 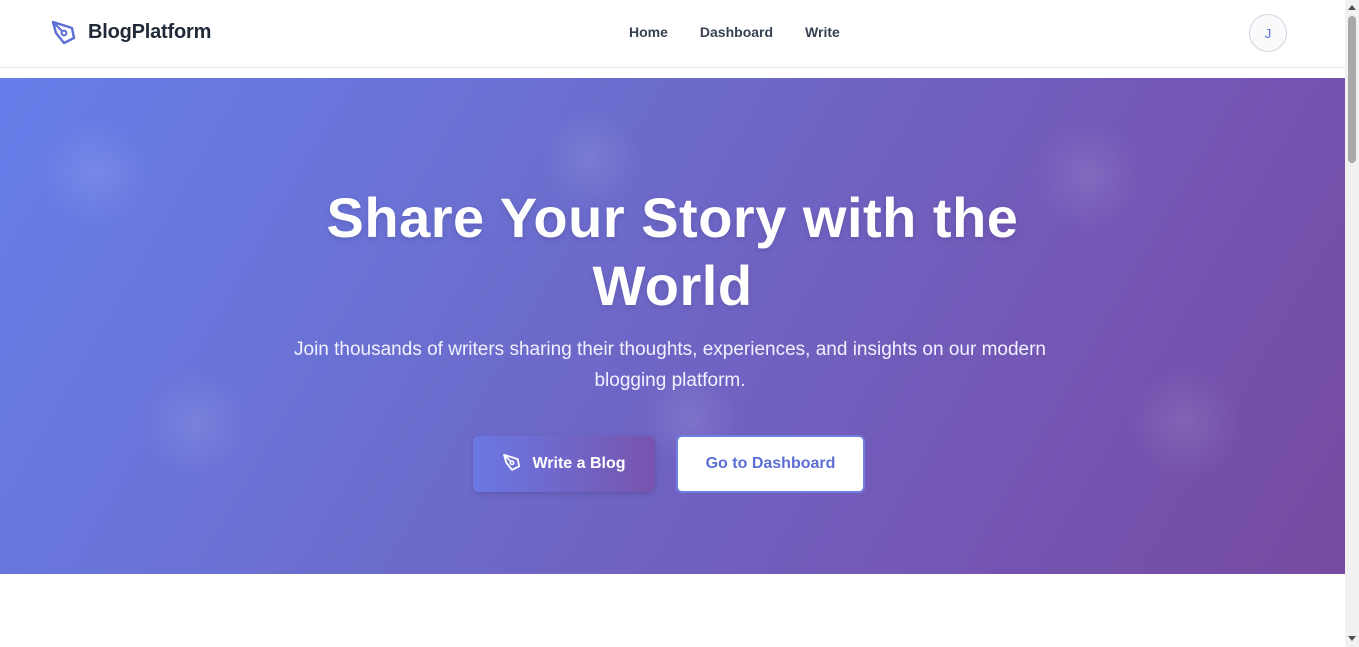 I want to click on nav-link-dashboard: Dashboard, so click(x=736, y=32).